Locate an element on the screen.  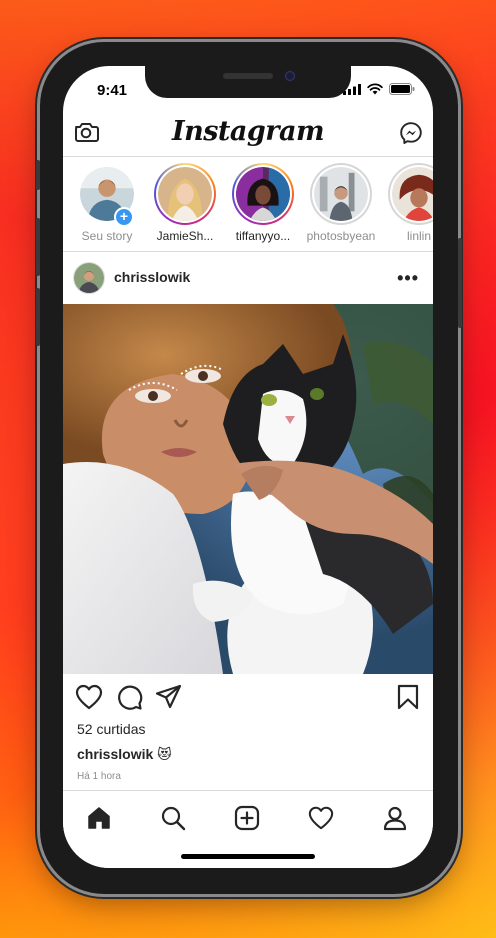
bookmark-icon is located at coordinates (408, 697).